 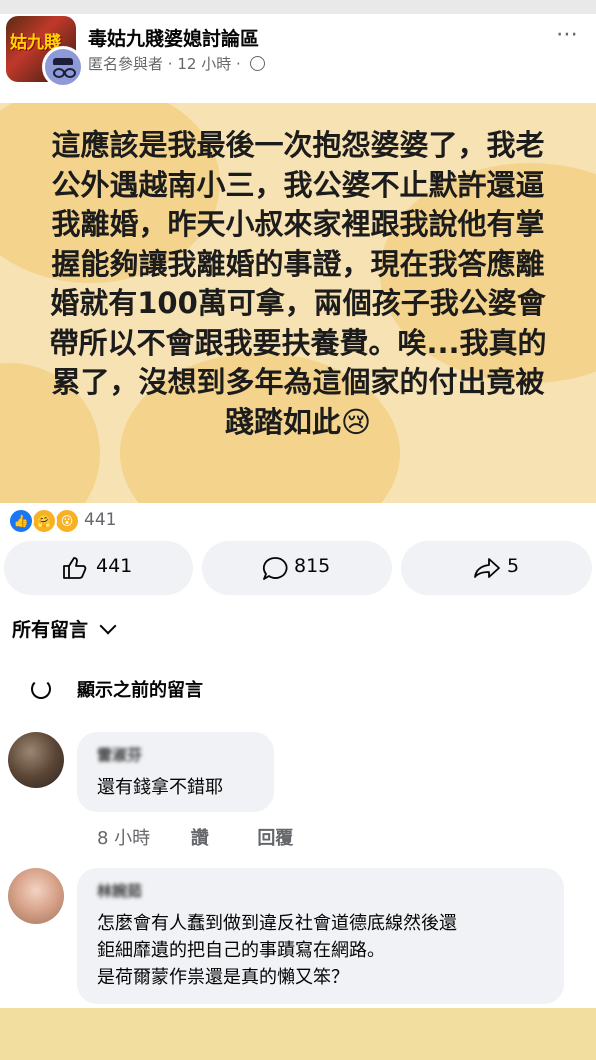 What do you see at coordinates (100, 520) in the screenshot?
I see `reaction-count: 441` at bounding box center [100, 520].